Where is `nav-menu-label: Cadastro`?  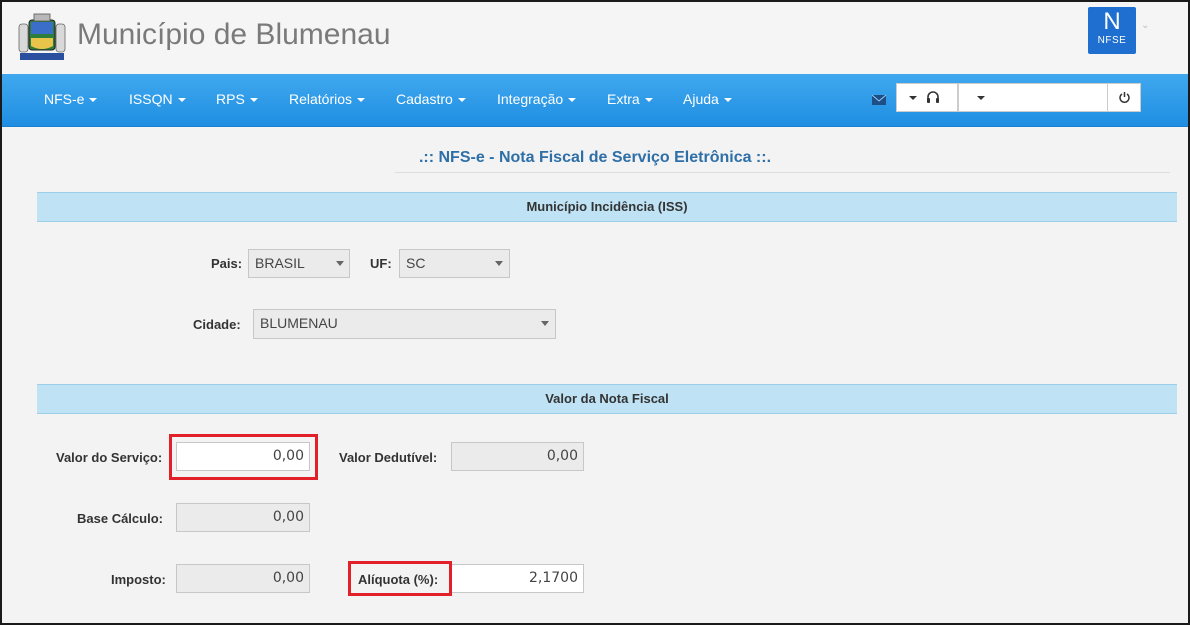
nav-menu-label: Cadastro is located at coordinates (424, 99).